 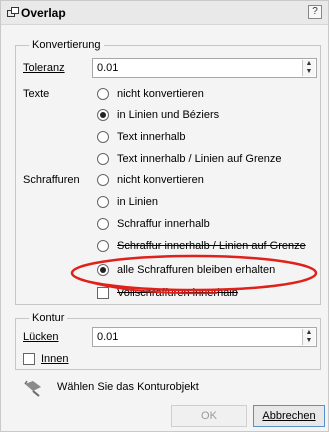 What do you see at coordinates (108, 337) in the screenshot?
I see `gaps-value: 0.01` at bounding box center [108, 337].